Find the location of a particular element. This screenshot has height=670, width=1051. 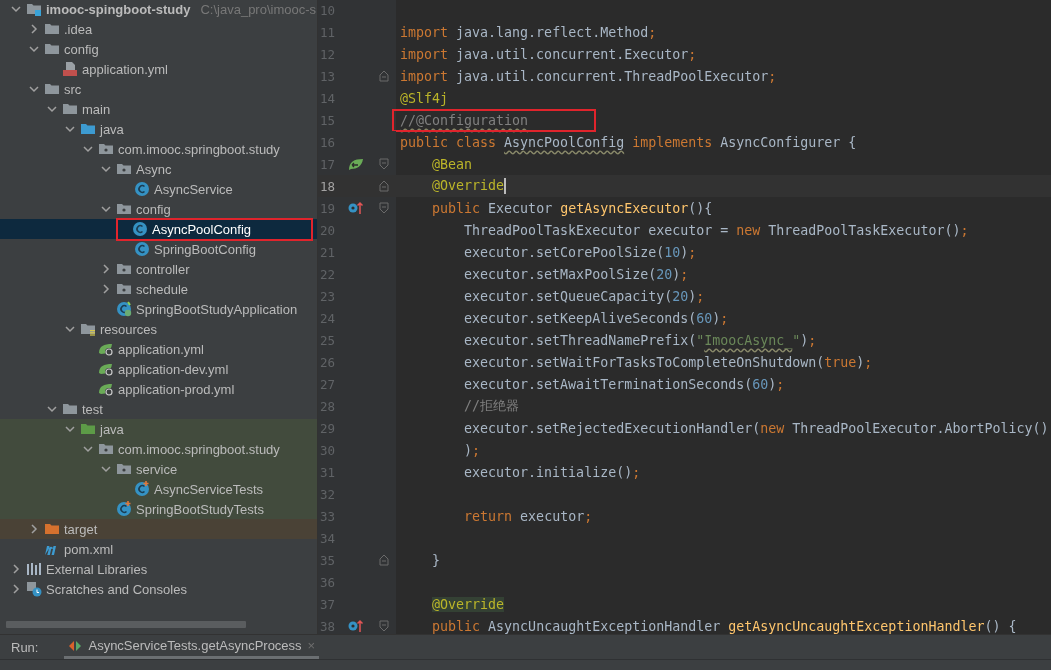

code-line: import java.lang.reflect.Method; is located at coordinates (528, 32).